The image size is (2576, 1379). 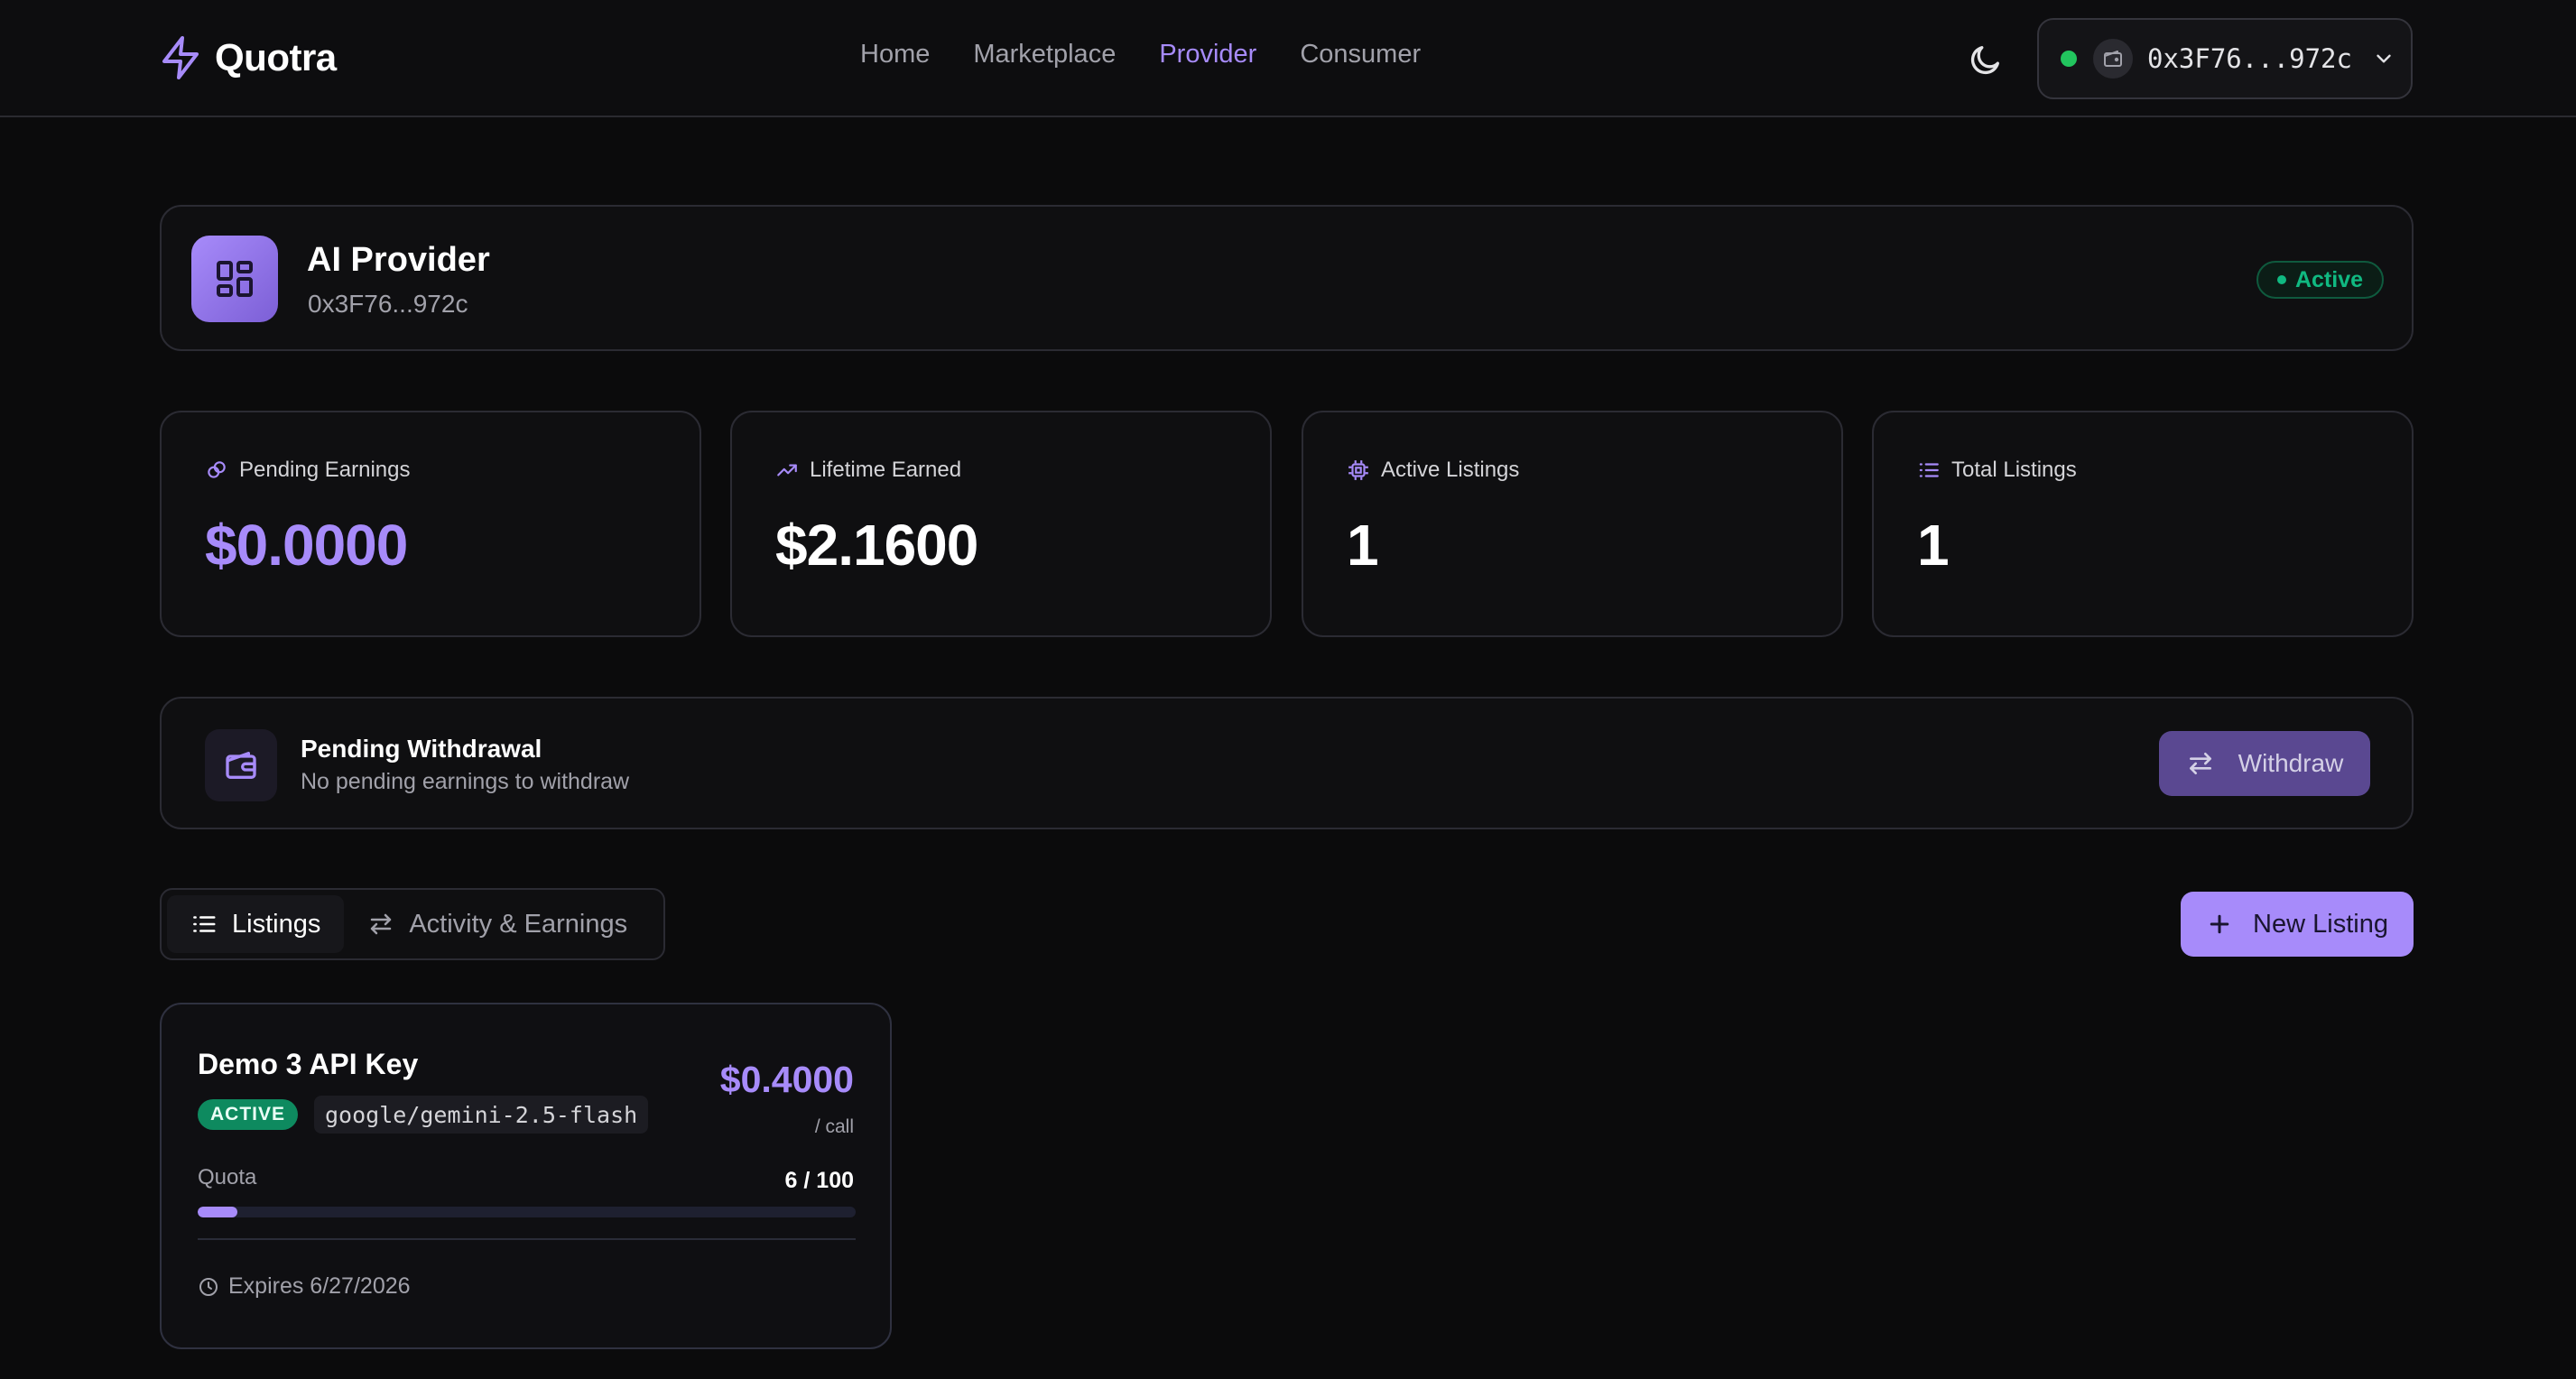 What do you see at coordinates (527, 1239) in the screenshot?
I see `divider` at bounding box center [527, 1239].